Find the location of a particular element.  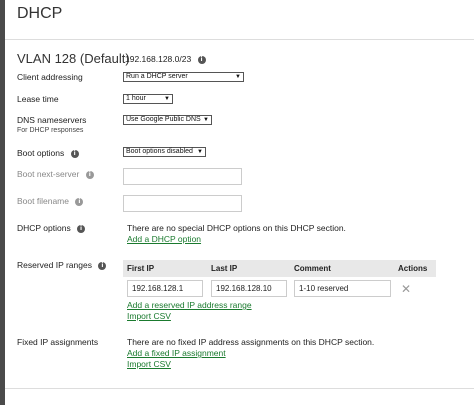

boot-options-label: Boot options i is located at coordinates (48, 153).